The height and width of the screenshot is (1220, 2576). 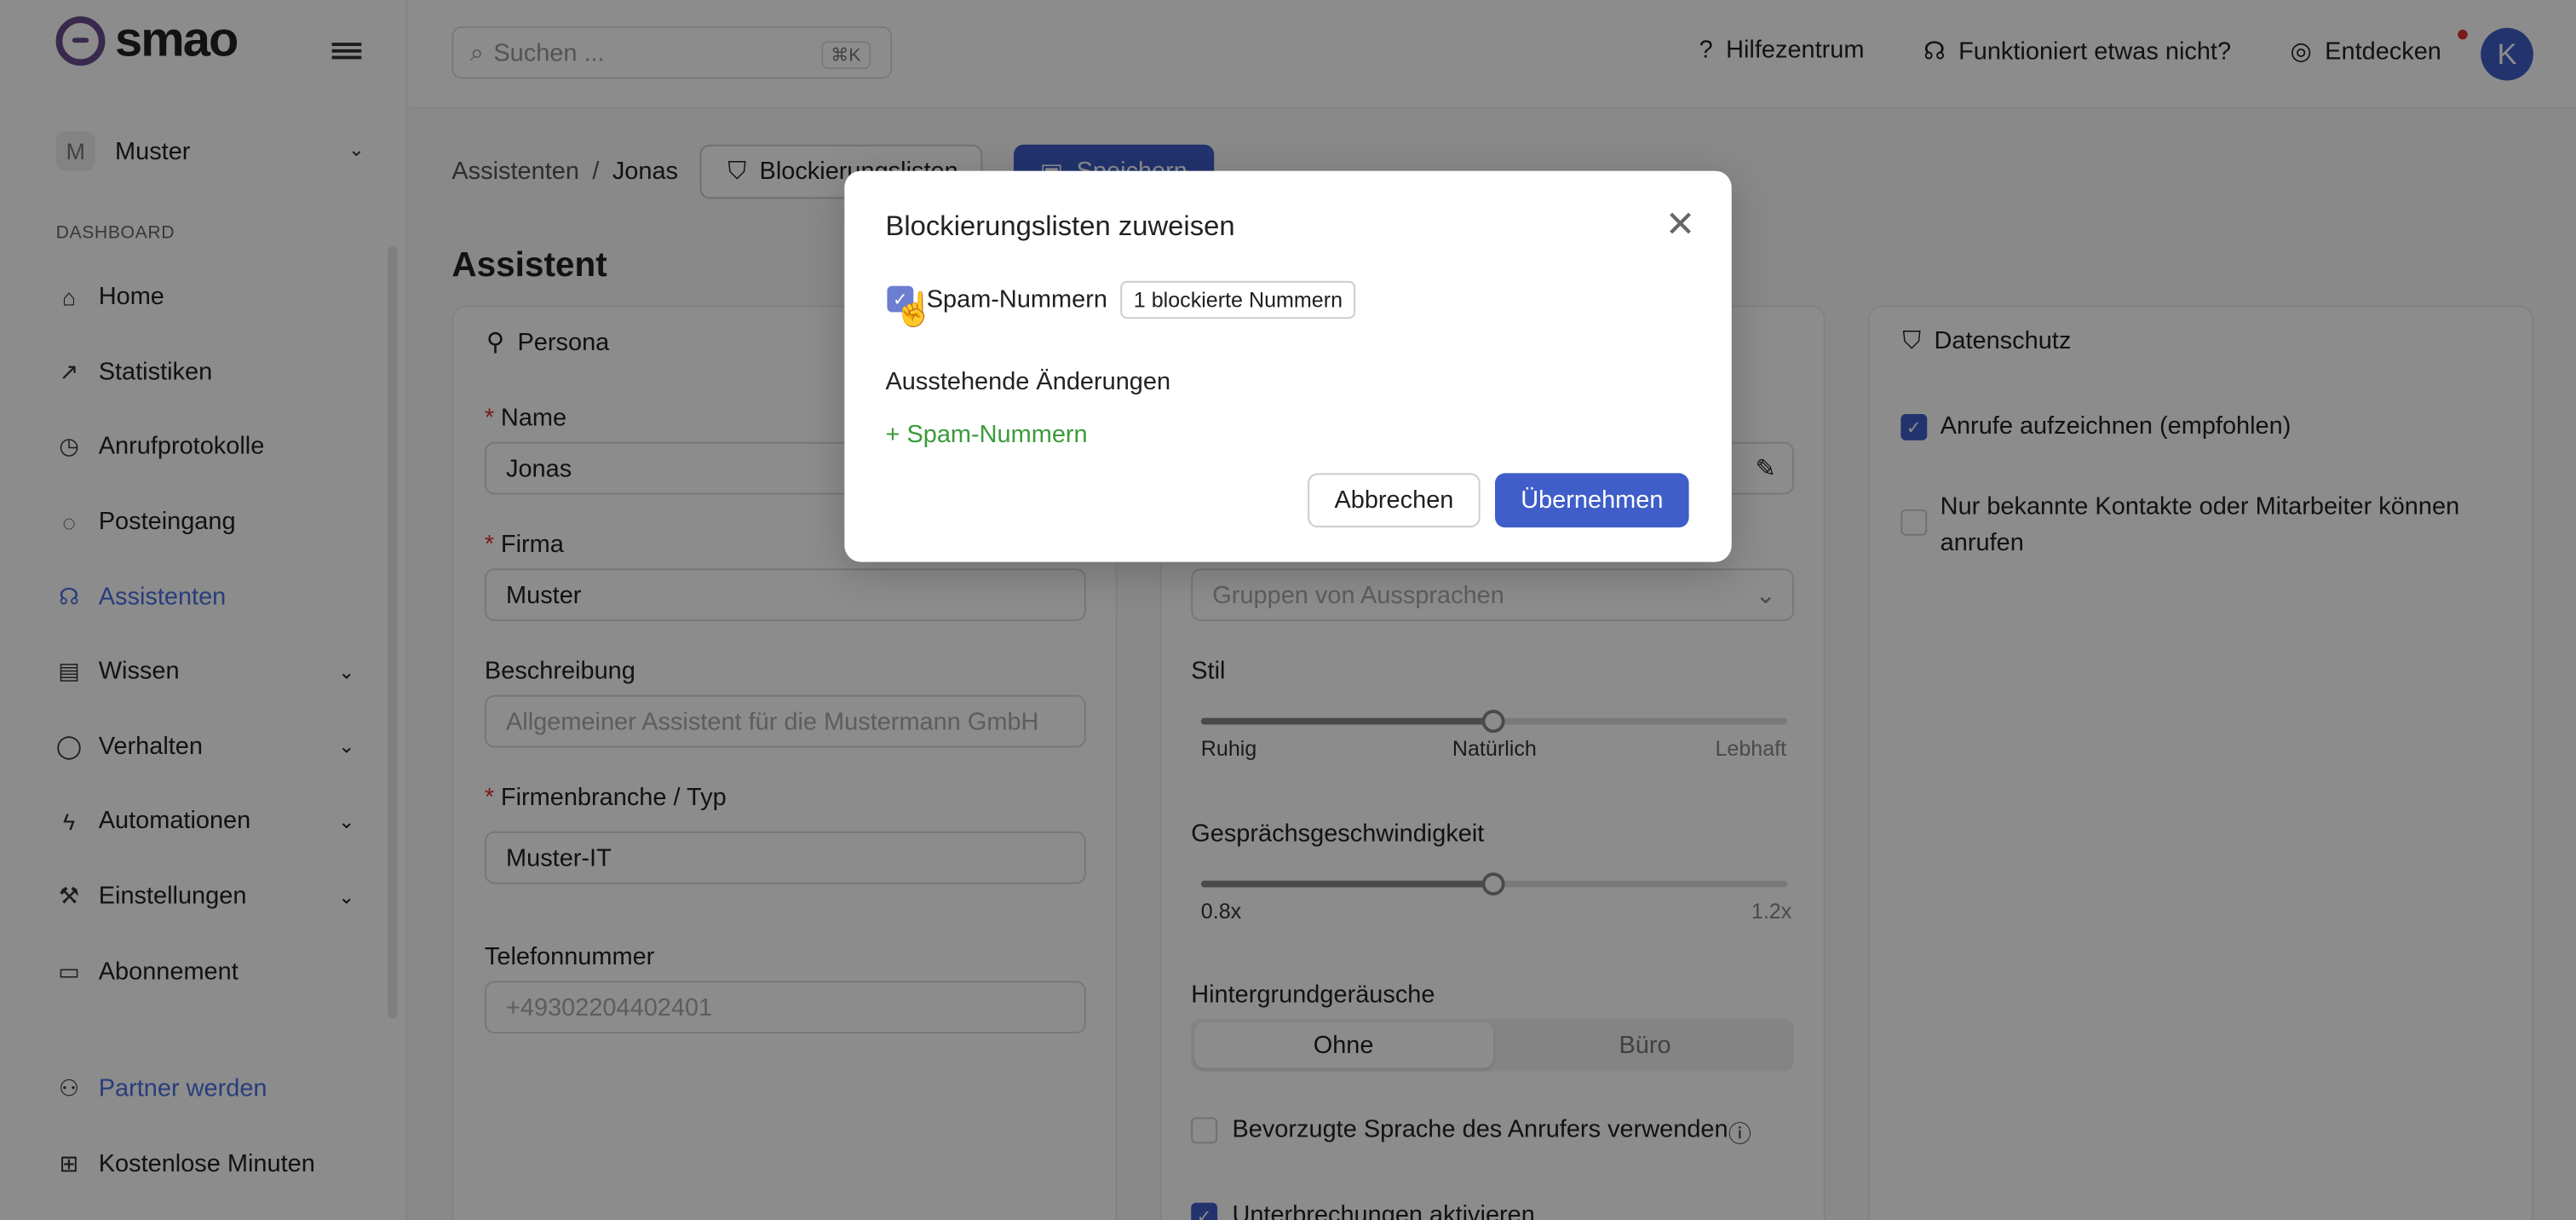 I want to click on cancel-button: Abbrechen, so click(x=1395, y=501).